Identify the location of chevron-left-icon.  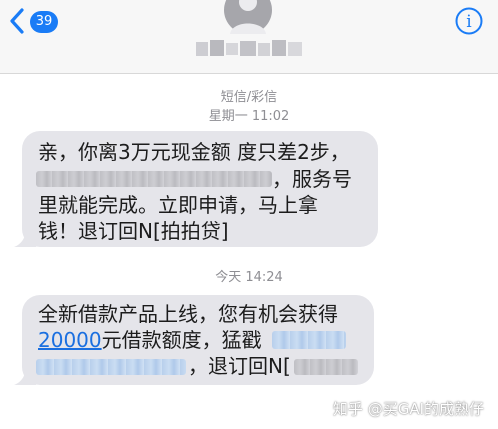
(17, 21).